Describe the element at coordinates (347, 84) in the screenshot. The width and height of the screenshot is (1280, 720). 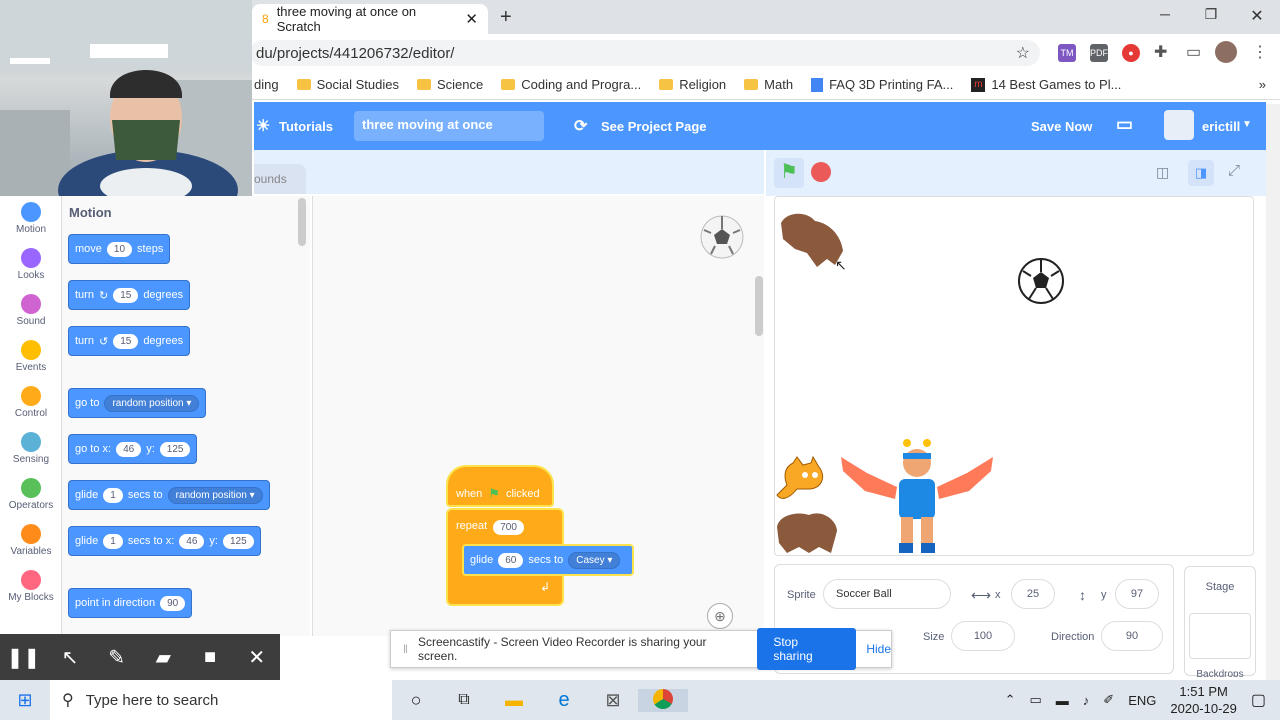
I see `bookmark-item: Social Studies` at that location.